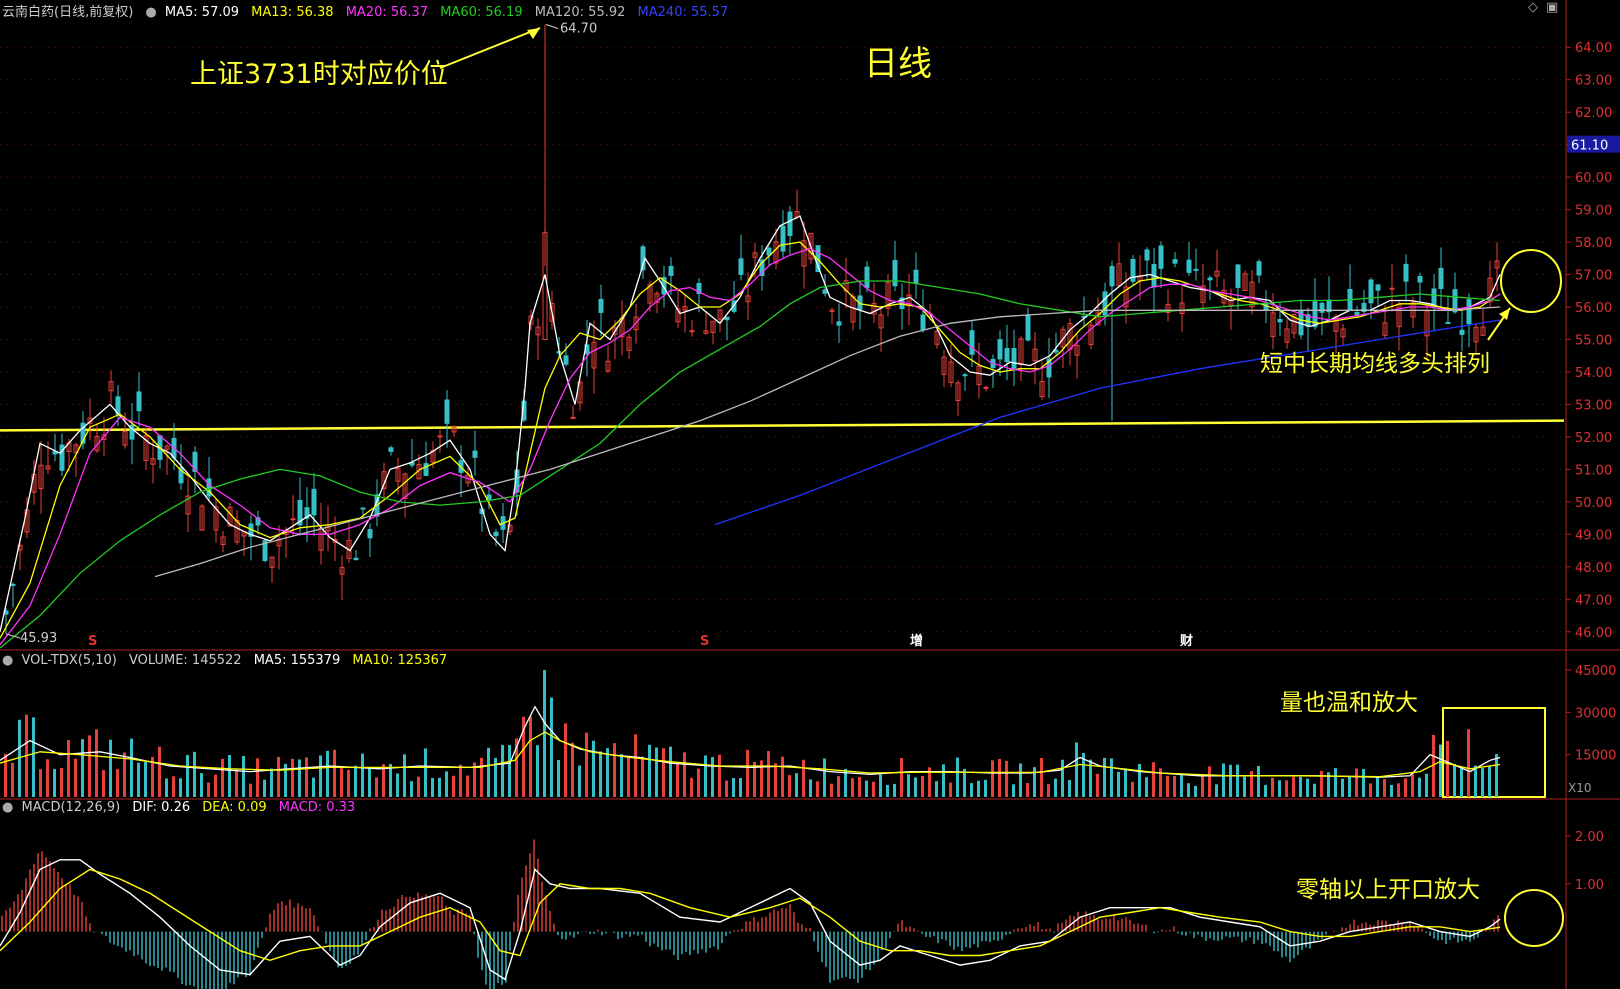 The image size is (1620, 989). Describe the element at coordinates (1534, 918) in the screenshot. I see `macd-highlight-circle` at that location.